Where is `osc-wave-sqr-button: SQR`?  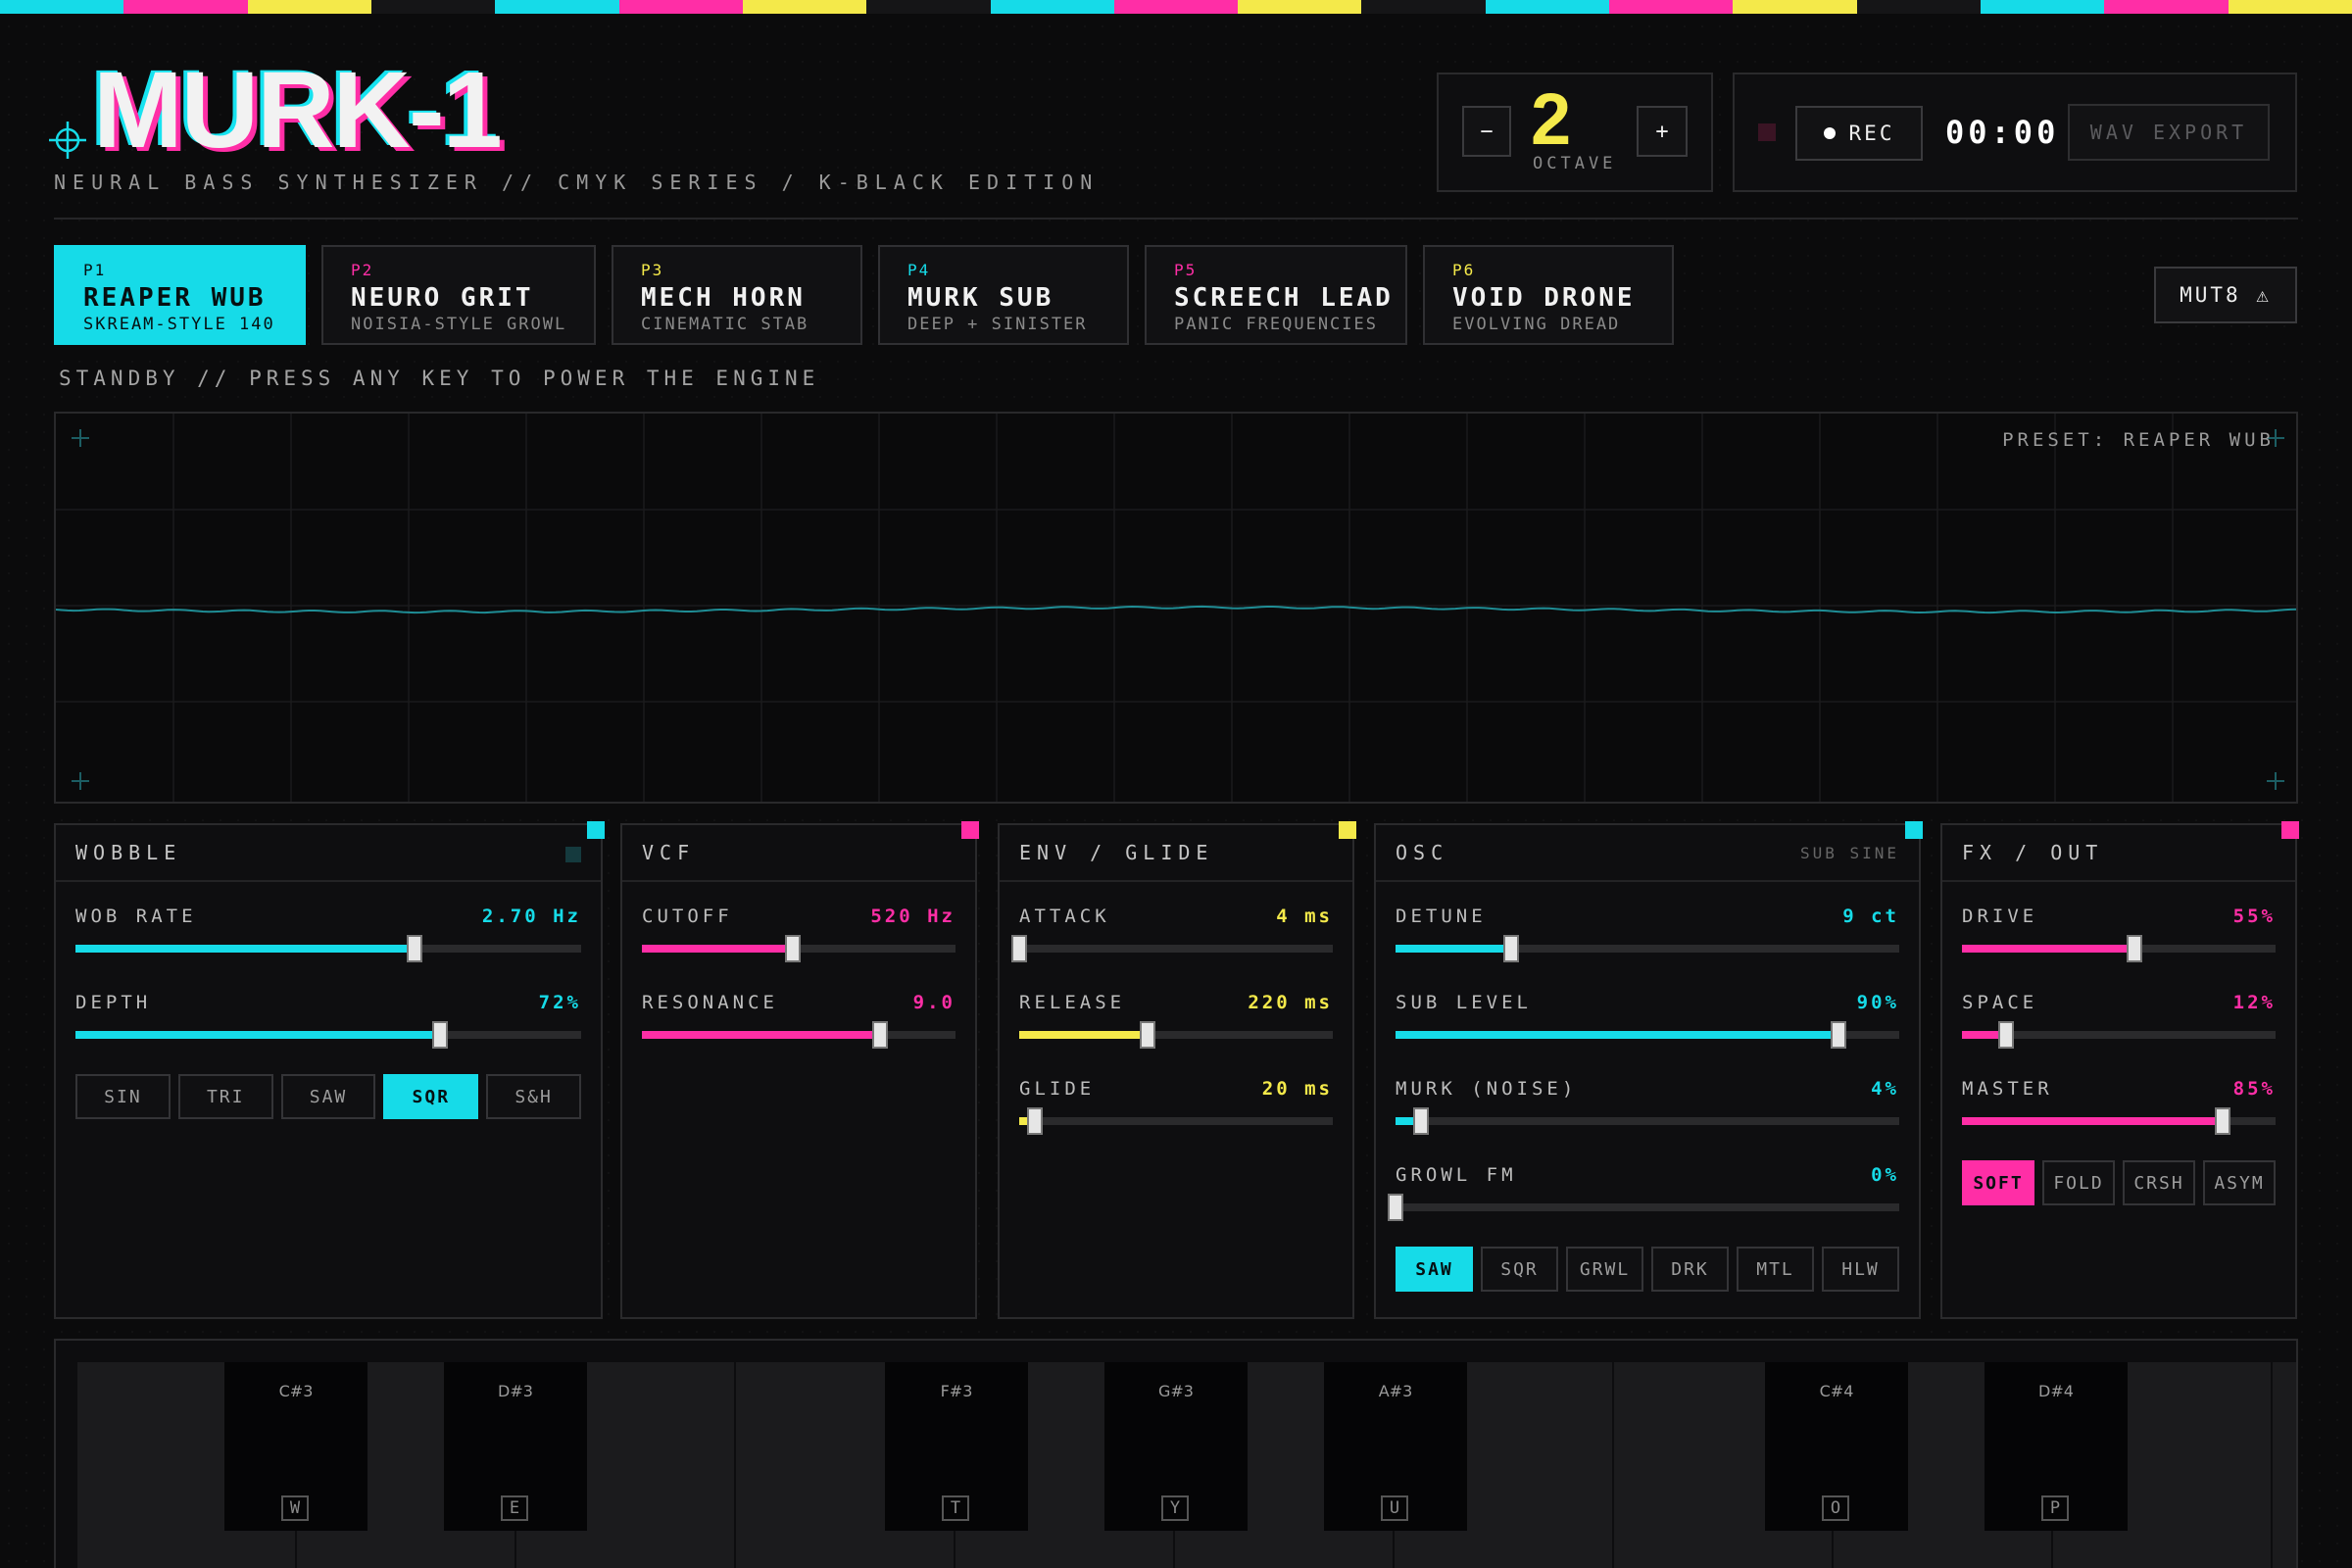 osc-wave-sqr-button: SQR is located at coordinates (1519, 1269).